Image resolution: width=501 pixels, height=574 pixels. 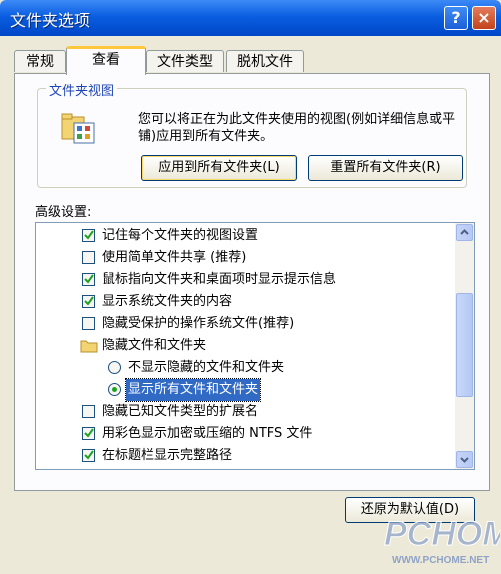 I want to click on list-item-label: 不显示隐藏的文件和文件夹, so click(x=206, y=367).